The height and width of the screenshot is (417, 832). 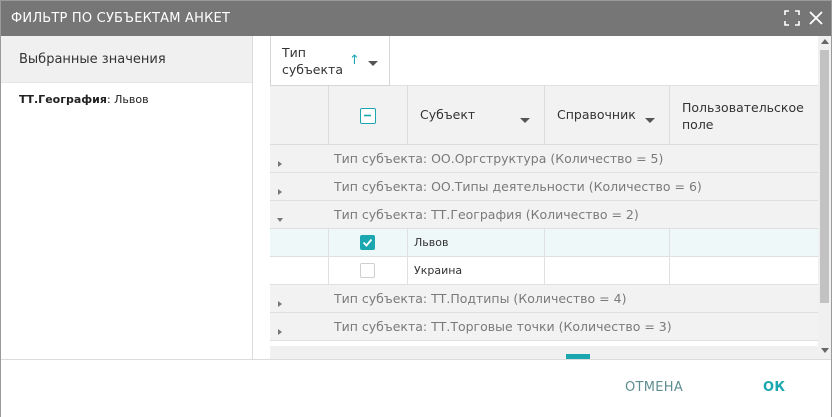 What do you see at coordinates (774, 387) in the screenshot?
I see `ok-button: ОК` at bounding box center [774, 387].